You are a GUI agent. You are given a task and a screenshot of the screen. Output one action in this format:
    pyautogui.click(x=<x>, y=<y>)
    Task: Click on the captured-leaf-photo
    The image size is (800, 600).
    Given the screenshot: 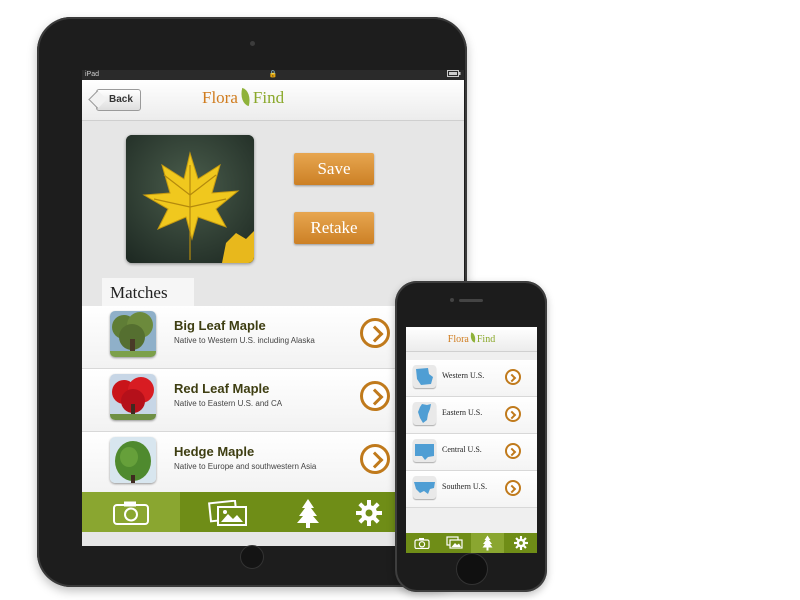 What is the action you would take?
    pyautogui.click(x=190, y=199)
    